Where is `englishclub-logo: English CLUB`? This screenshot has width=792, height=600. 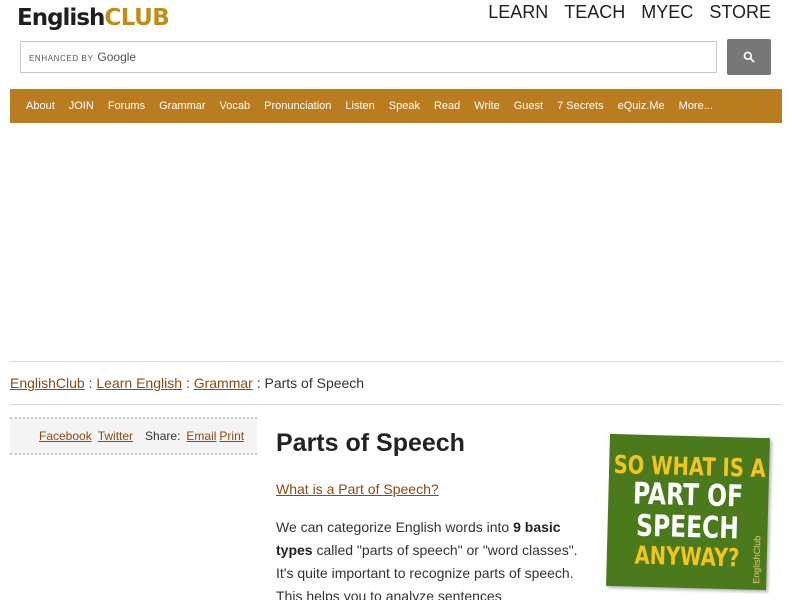
englishclub-logo: English CLUB is located at coordinates (93, 18).